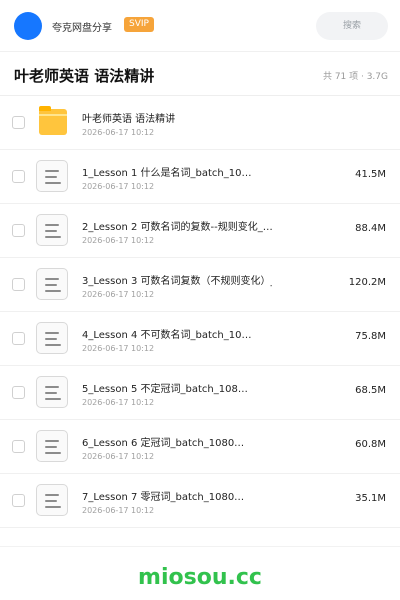 The image size is (400, 600). Describe the element at coordinates (200, 74) in the screenshot. I see `folder-header: 叶老师英语 语法精讲 共 71 项 · 3.7G` at that location.